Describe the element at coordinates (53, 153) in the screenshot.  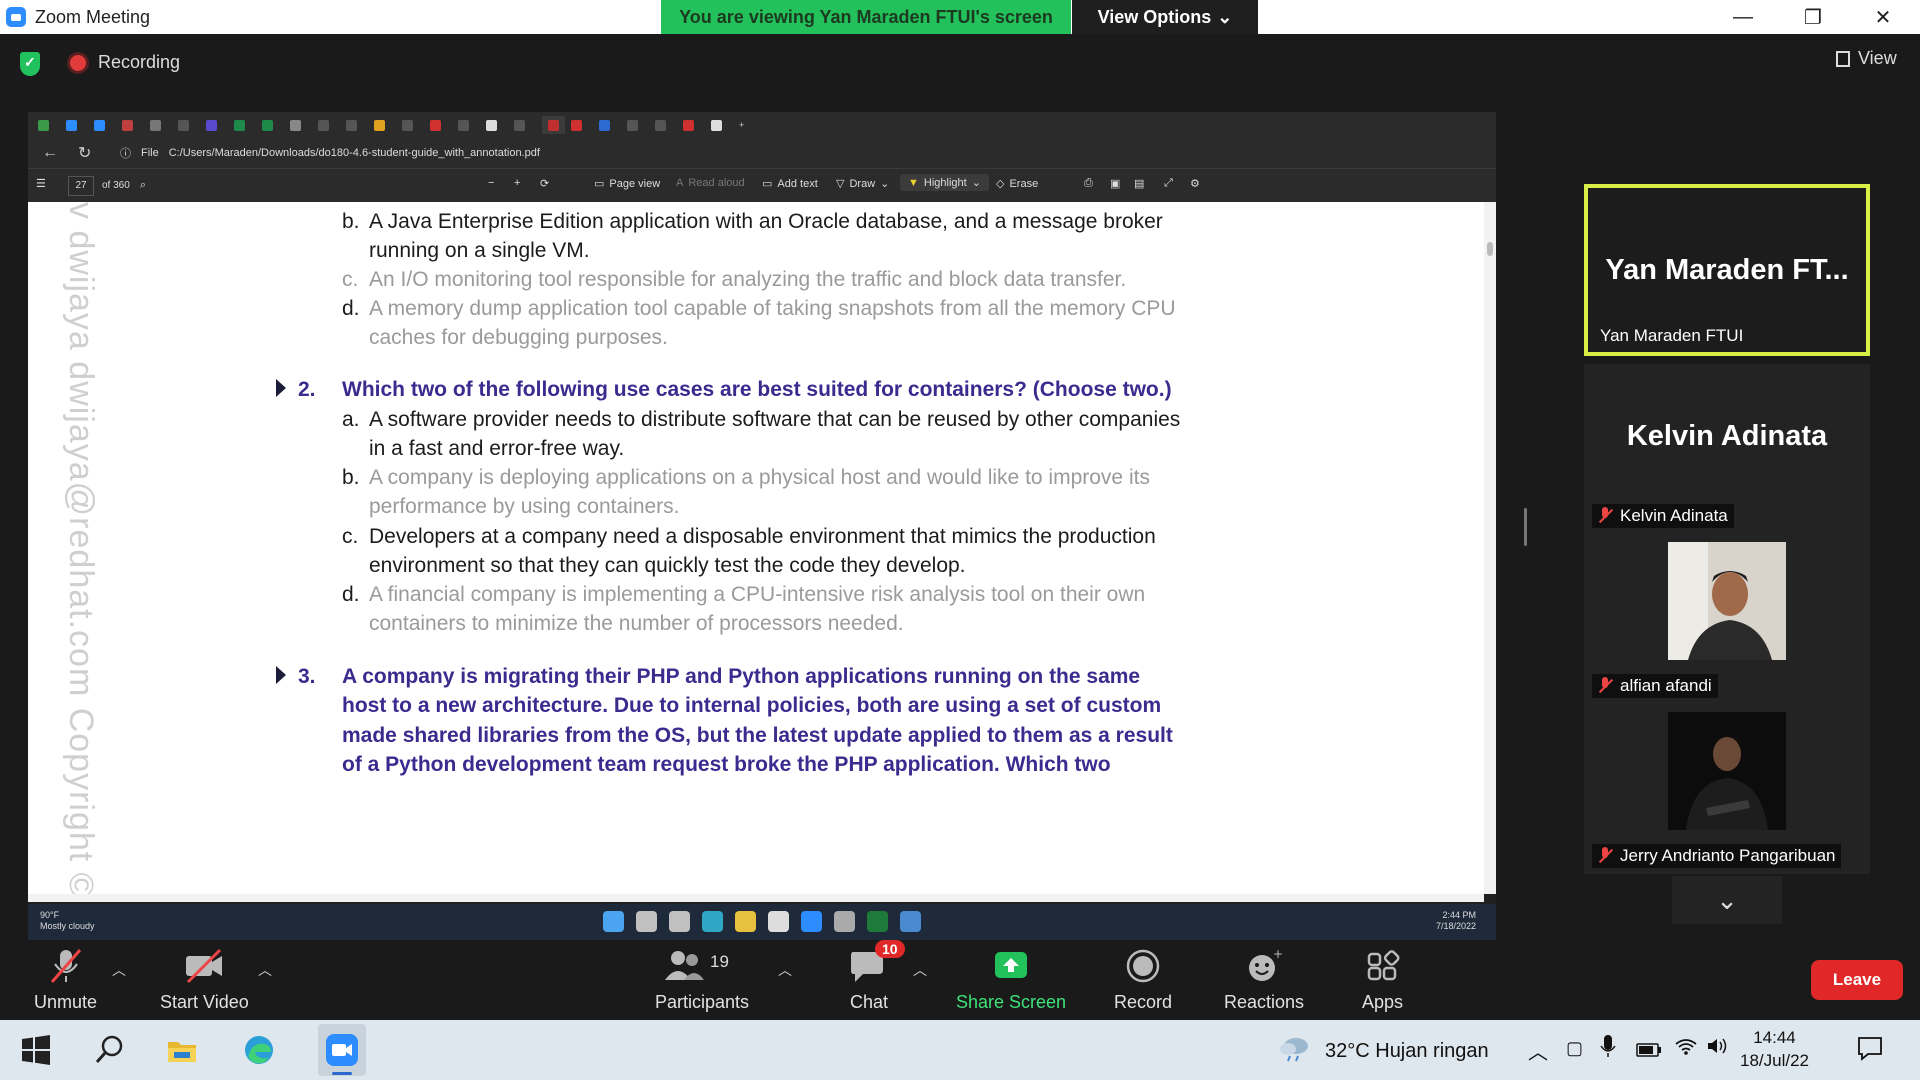
I see `back-arrow-icon: ←` at that location.